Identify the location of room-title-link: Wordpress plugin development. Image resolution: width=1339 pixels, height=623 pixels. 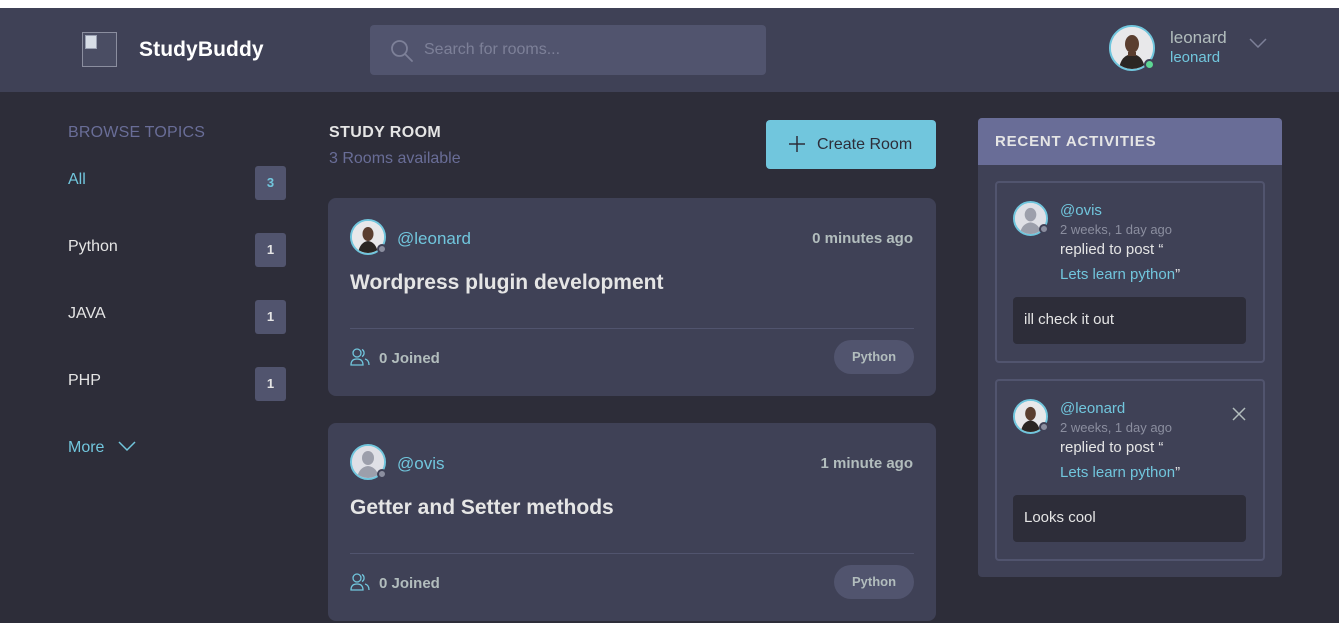
(506, 283).